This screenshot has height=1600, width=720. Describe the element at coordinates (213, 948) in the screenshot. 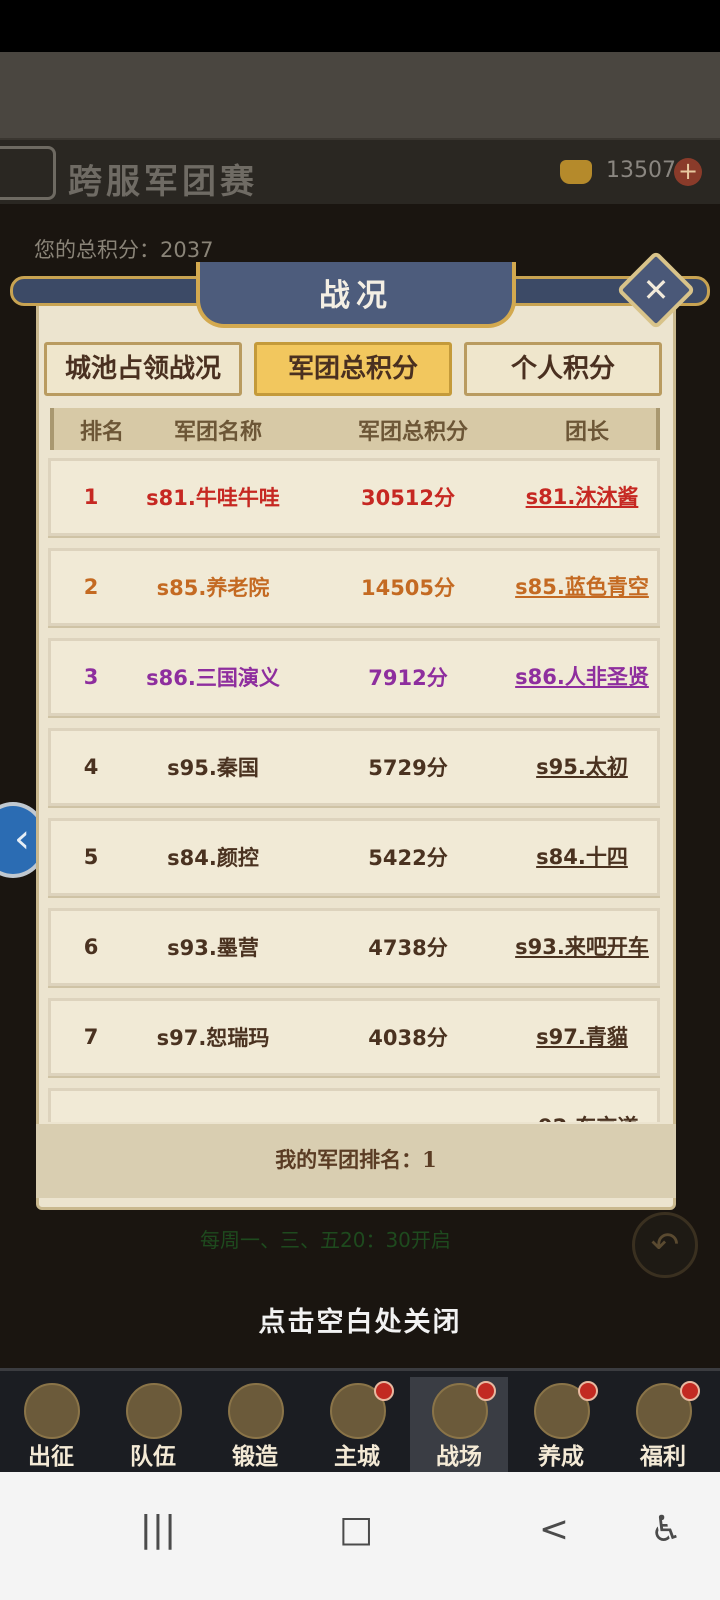

I see `legion-name-cell: s93.墨营` at that location.